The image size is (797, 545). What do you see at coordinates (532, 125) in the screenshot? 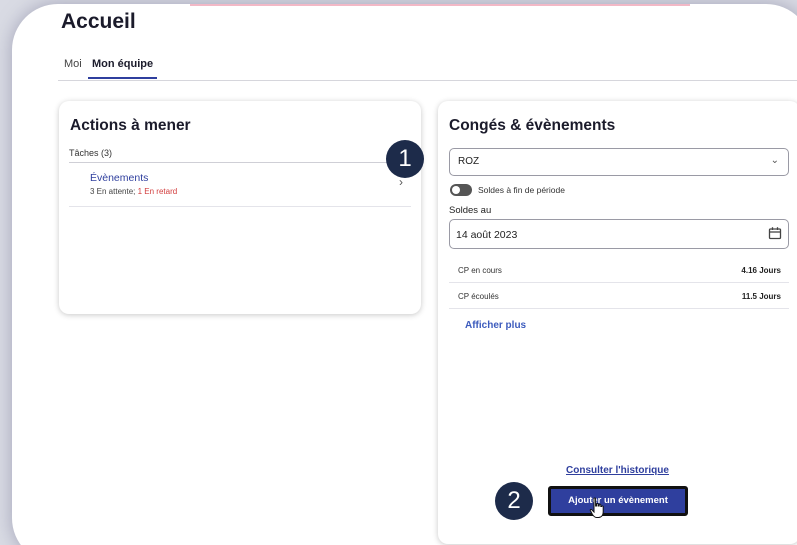
I see `conges-card-title: Congés & évènements` at bounding box center [532, 125].